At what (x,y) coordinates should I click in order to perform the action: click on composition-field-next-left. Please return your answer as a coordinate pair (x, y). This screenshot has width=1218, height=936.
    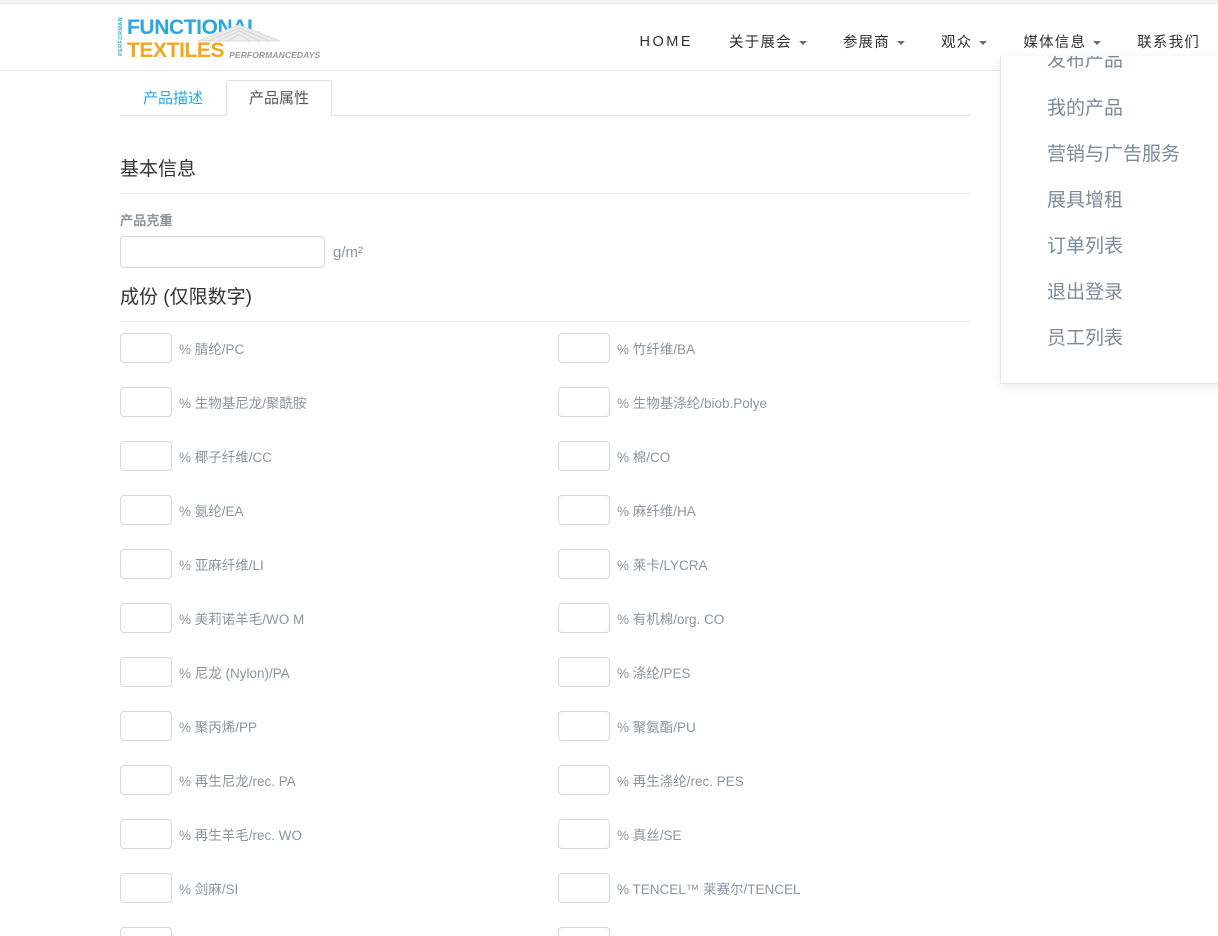
    Looking at the image, I should click on (339, 930).